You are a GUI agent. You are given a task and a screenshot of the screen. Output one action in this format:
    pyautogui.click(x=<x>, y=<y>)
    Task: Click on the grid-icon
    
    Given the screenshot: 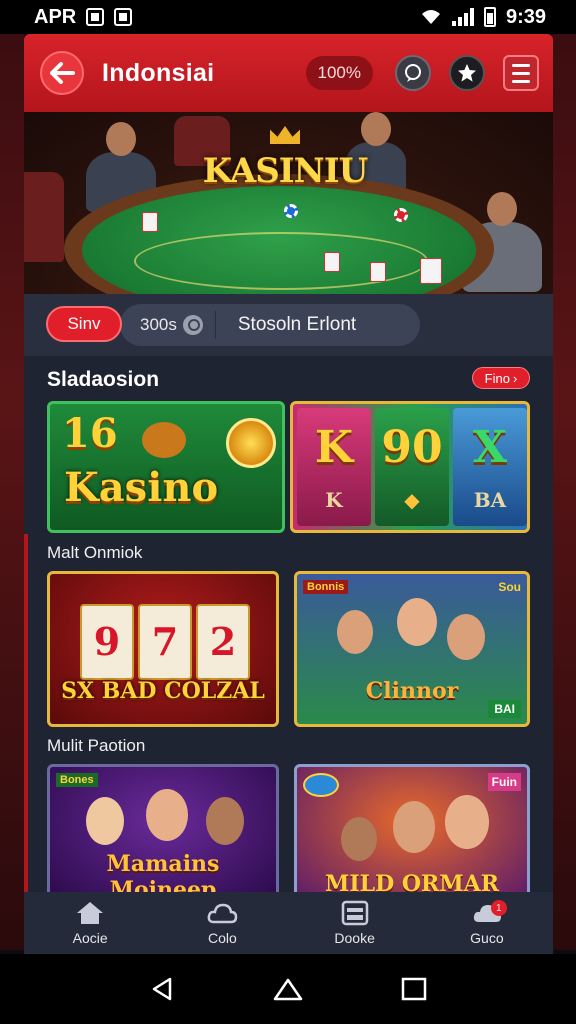 What is the action you would take?
    pyautogui.click(x=354, y=913)
    